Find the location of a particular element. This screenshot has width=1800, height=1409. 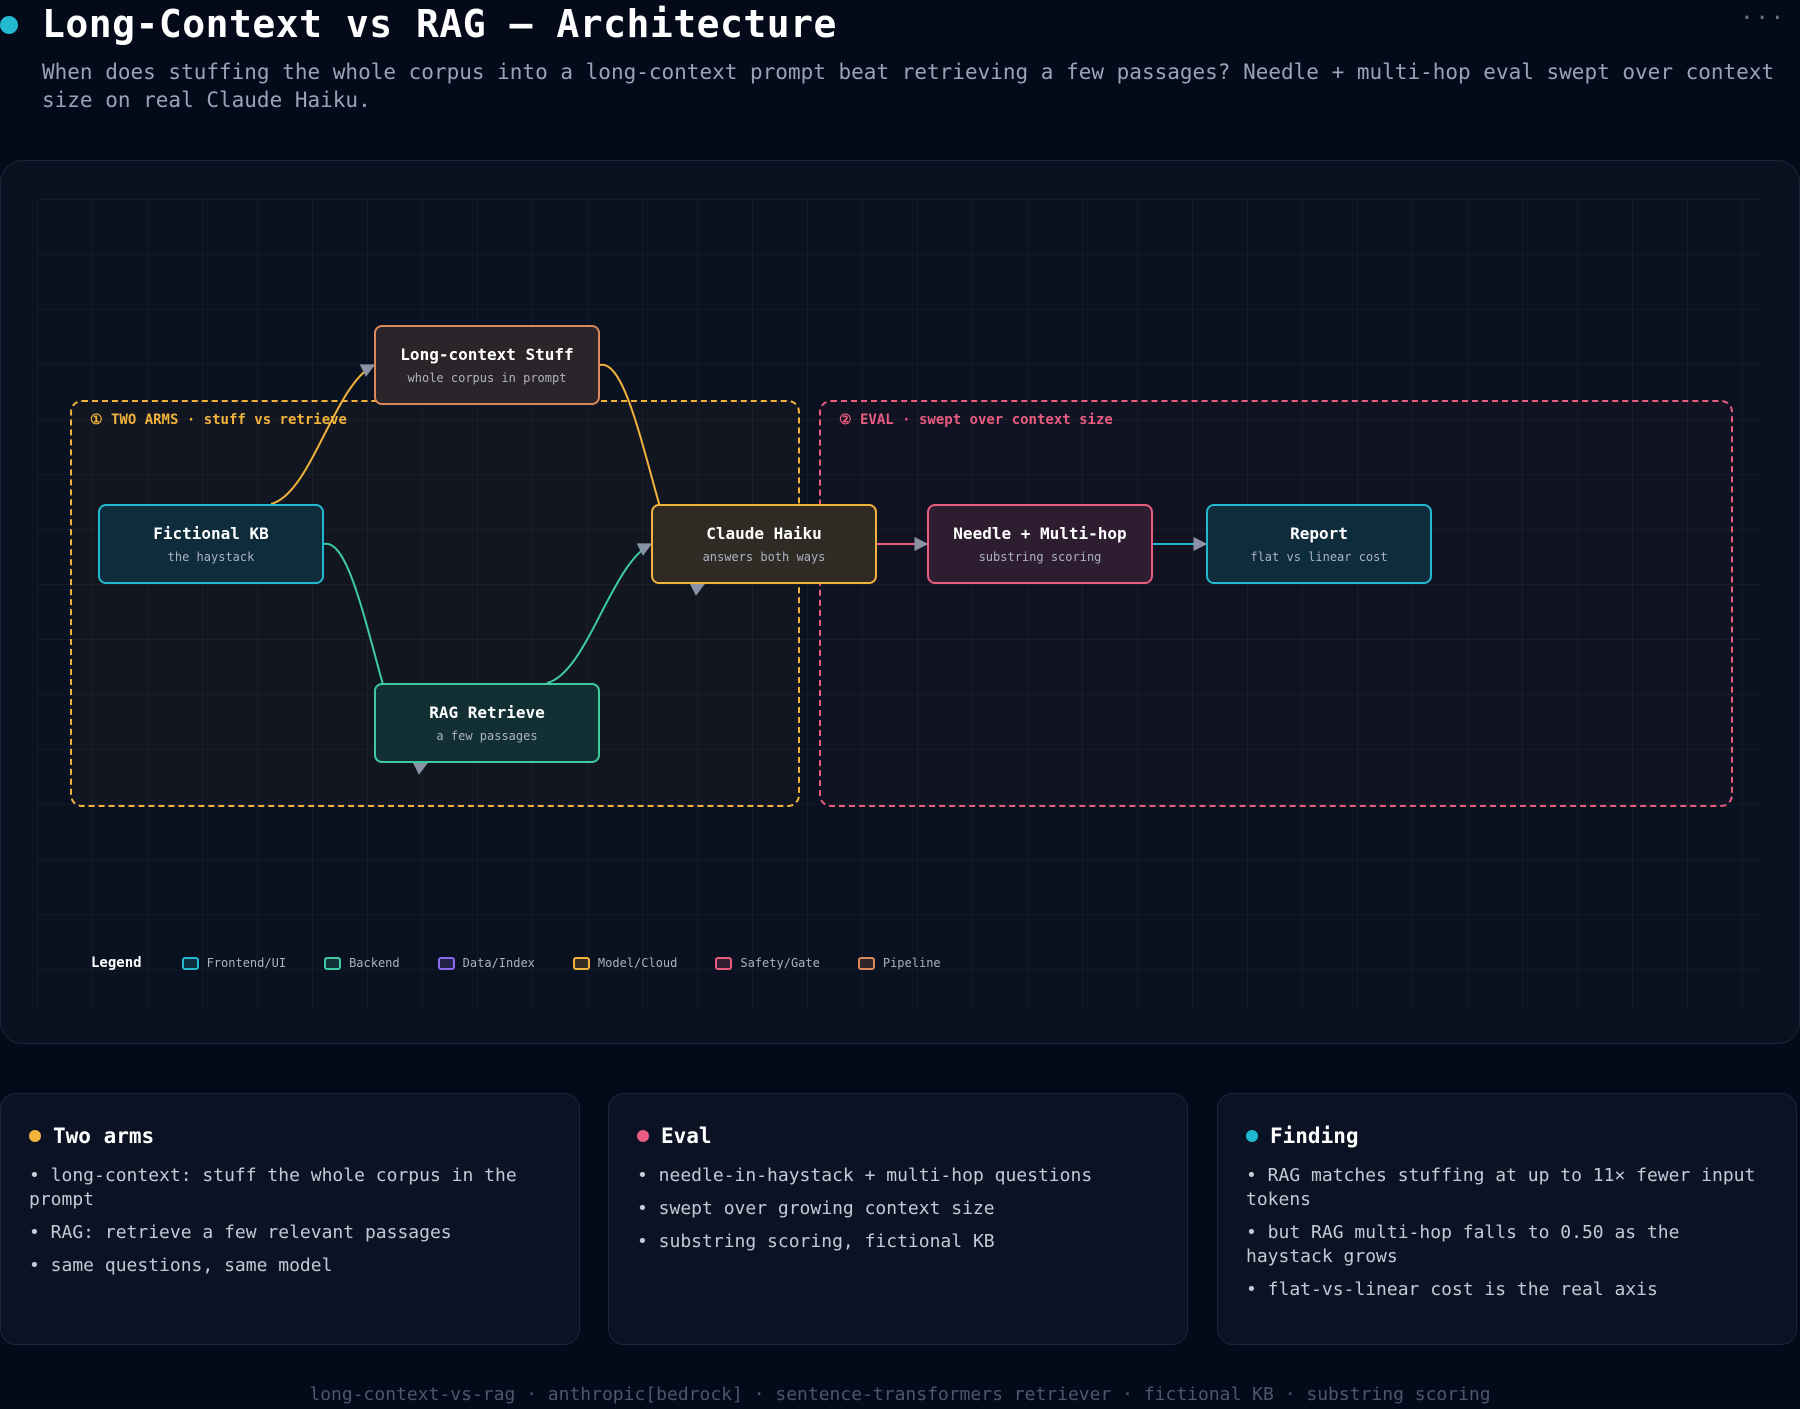

node-title: Report is located at coordinates (1319, 533).